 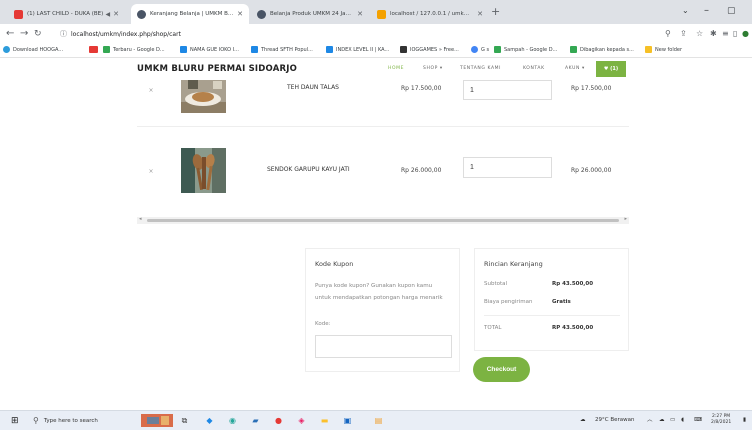 I want to click on back-icon: ←, so click(x=10, y=34).